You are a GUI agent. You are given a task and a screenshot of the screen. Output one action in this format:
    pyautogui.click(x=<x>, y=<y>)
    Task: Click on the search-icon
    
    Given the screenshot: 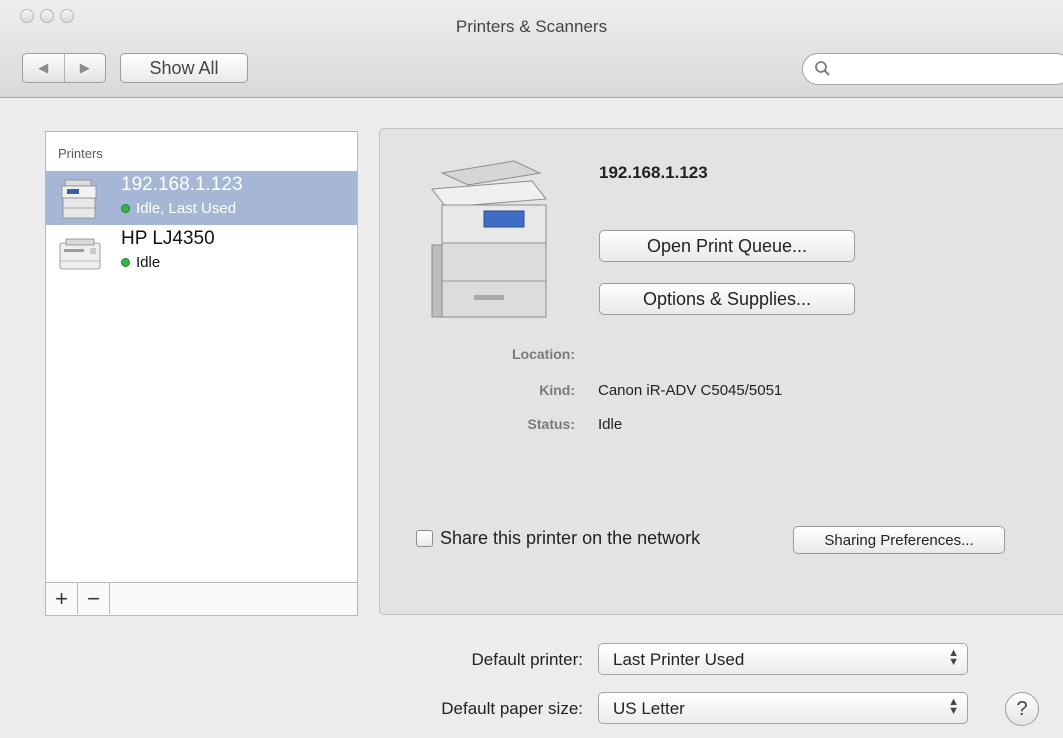 What is the action you would take?
    pyautogui.click(x=822, y=68)
    